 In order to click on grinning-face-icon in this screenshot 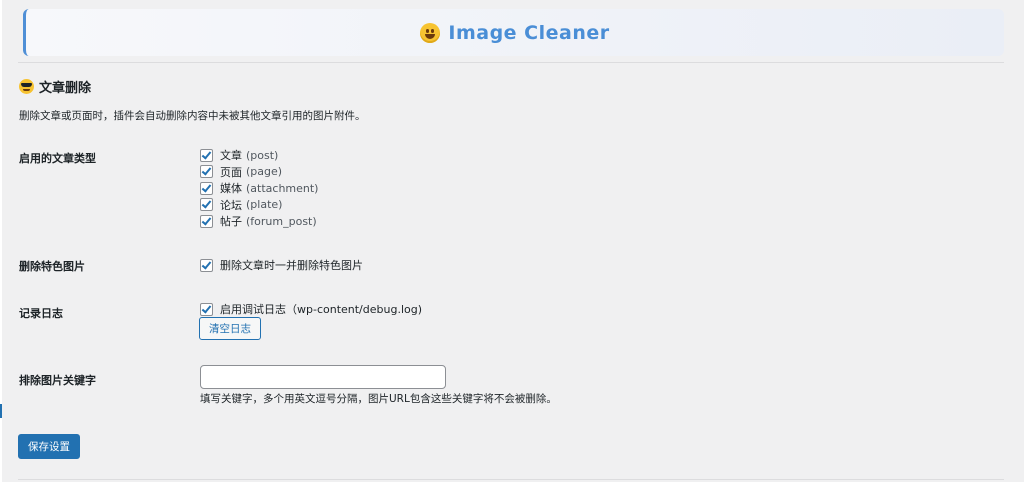, I will do `click(430, 32)`.